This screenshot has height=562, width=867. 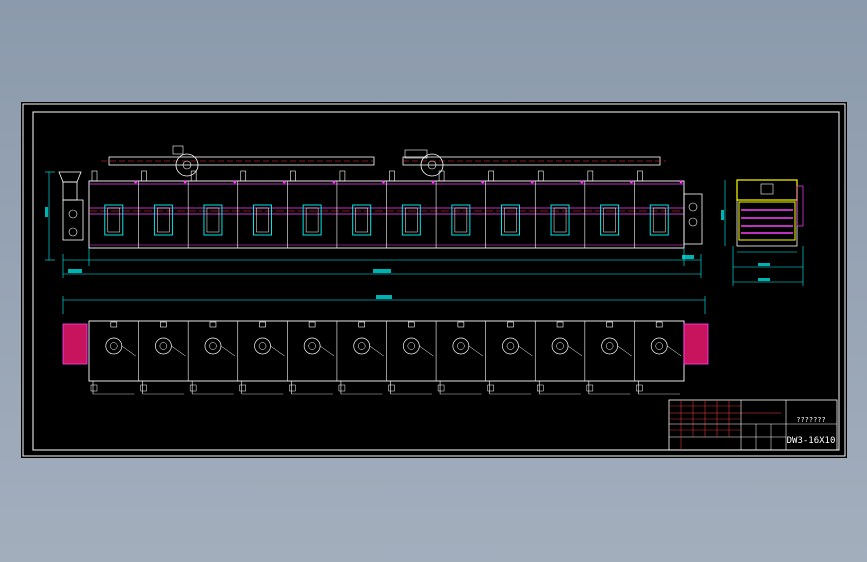 I want to click on plan-view, so click(x=385, y=345).